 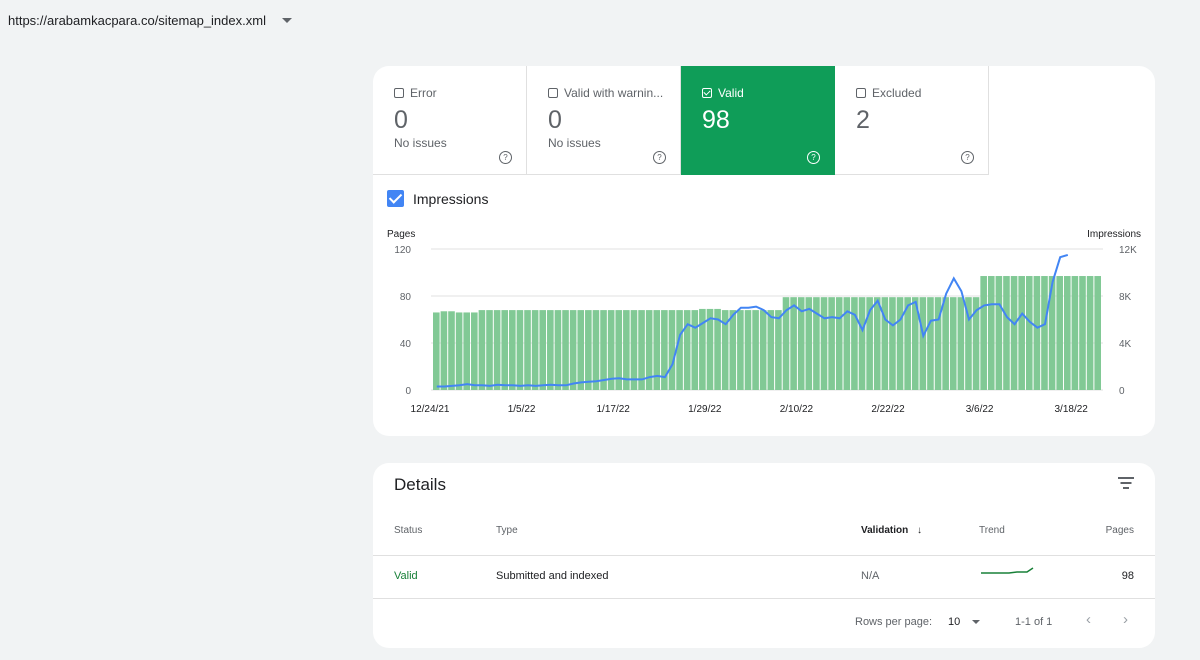 What do you see at coordinates (992, 530) in the screenshot?
I see `column-header-trend: Trend` at bounding box center [992, 530].